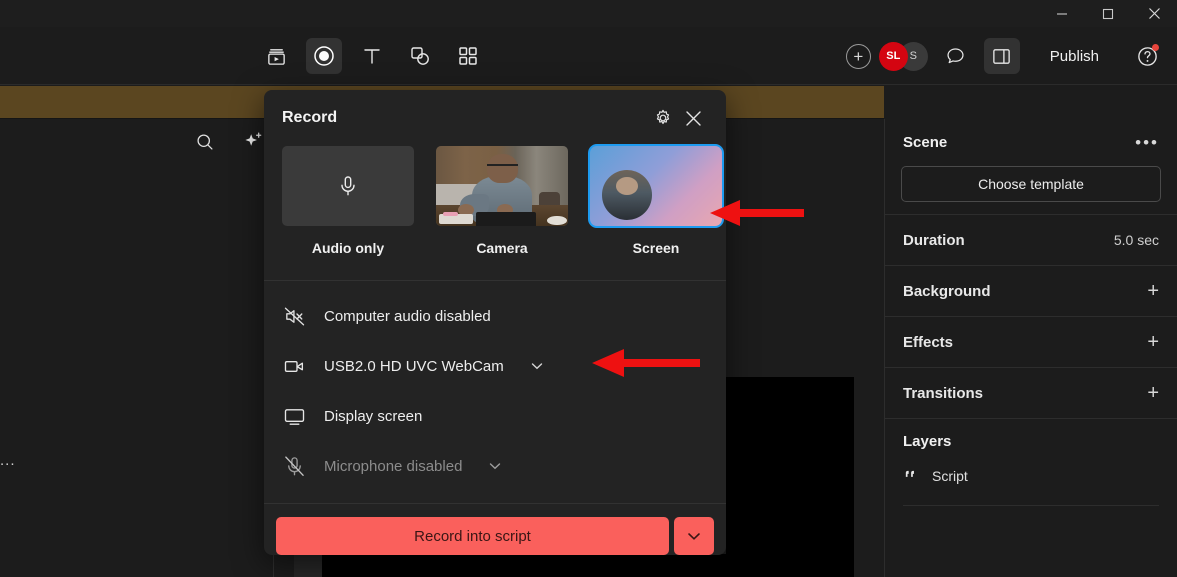 Image resolution: width=1177 pixels, height=577 pixels. Describe the element at coordinates (1154, 13) in the screenshot. I see `window-close-button` at that location.